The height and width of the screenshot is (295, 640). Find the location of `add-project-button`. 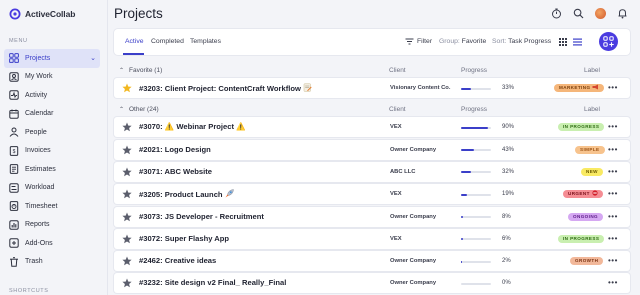

add-project-button is located at coordinates (608, 41).